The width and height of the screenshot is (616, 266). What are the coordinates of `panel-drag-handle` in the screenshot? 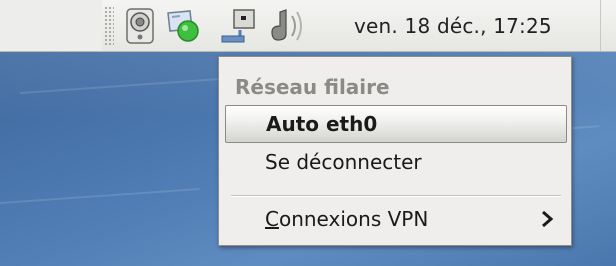 It's located at (109, 26).